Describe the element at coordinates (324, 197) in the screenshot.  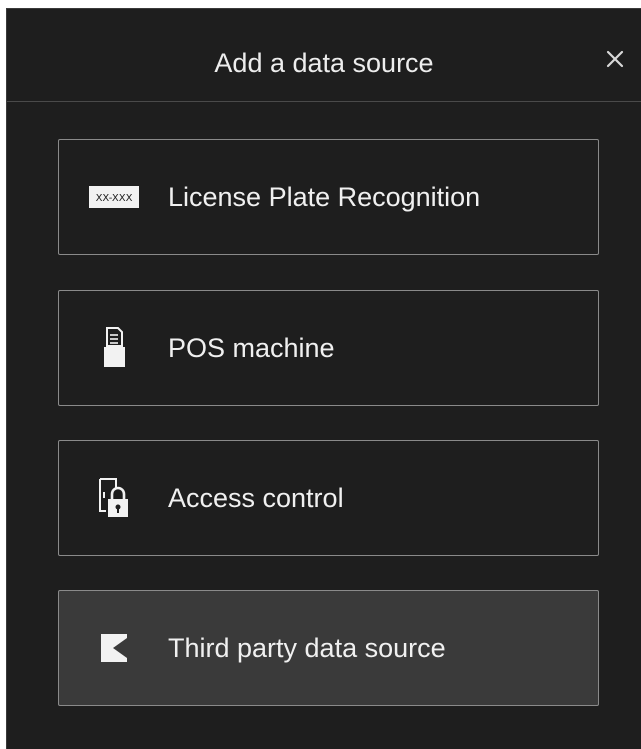
I see `option-label: License Plate Recognition` at that location.